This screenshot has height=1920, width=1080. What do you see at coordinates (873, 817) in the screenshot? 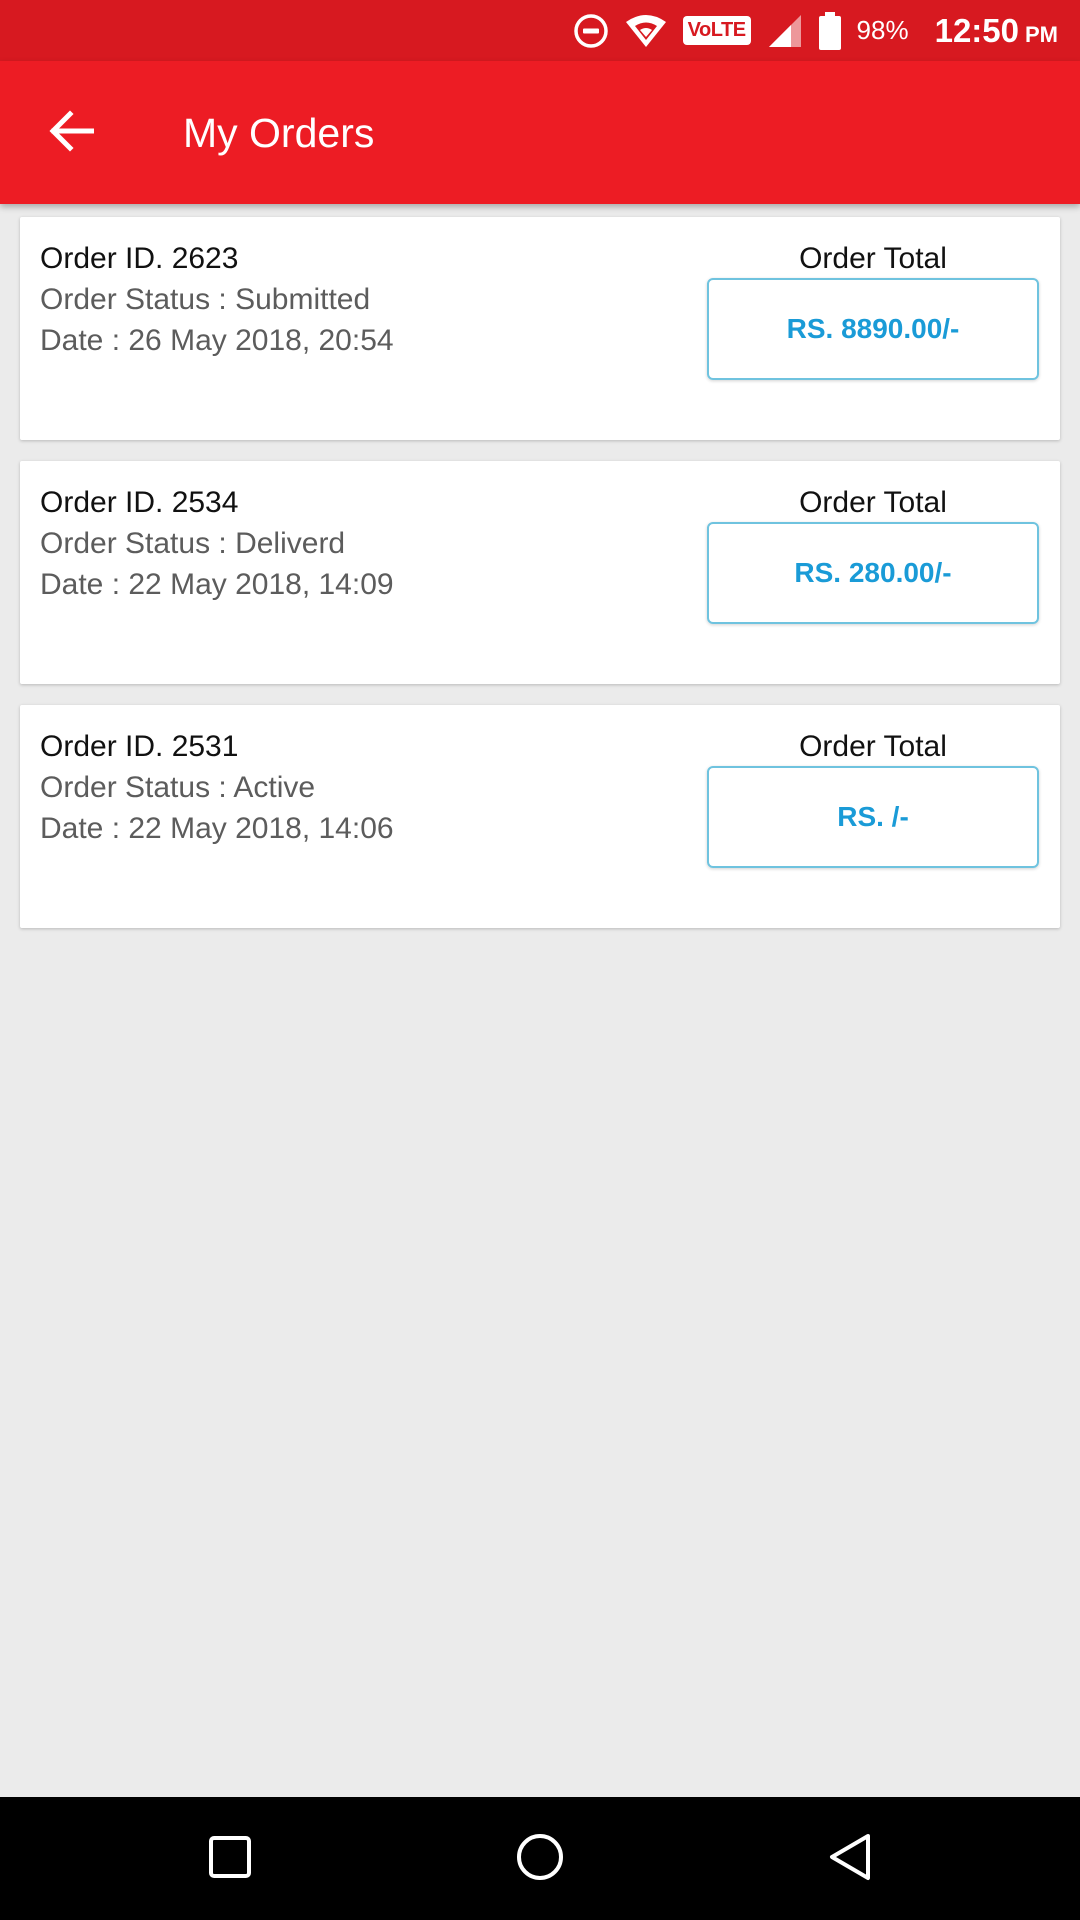
I see `order-total-button: RS. /-` at bounding box center [873, 817].